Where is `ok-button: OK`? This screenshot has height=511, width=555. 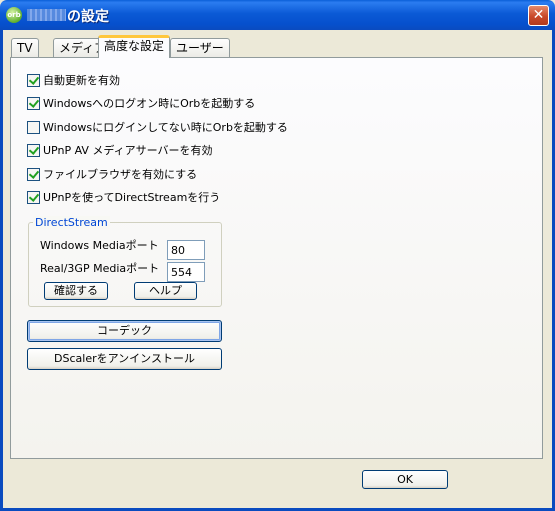 ok-button: OK is located at coordinates (405, 479).